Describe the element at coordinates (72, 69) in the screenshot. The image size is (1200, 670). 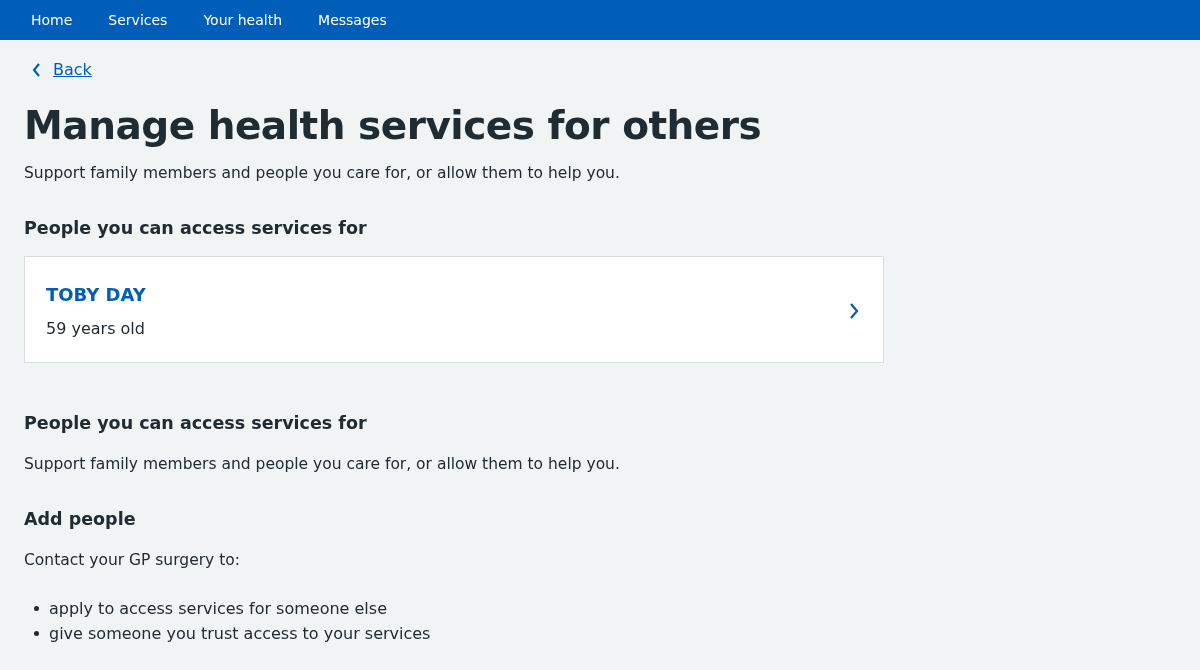
I see `back-link: Back` at that location.